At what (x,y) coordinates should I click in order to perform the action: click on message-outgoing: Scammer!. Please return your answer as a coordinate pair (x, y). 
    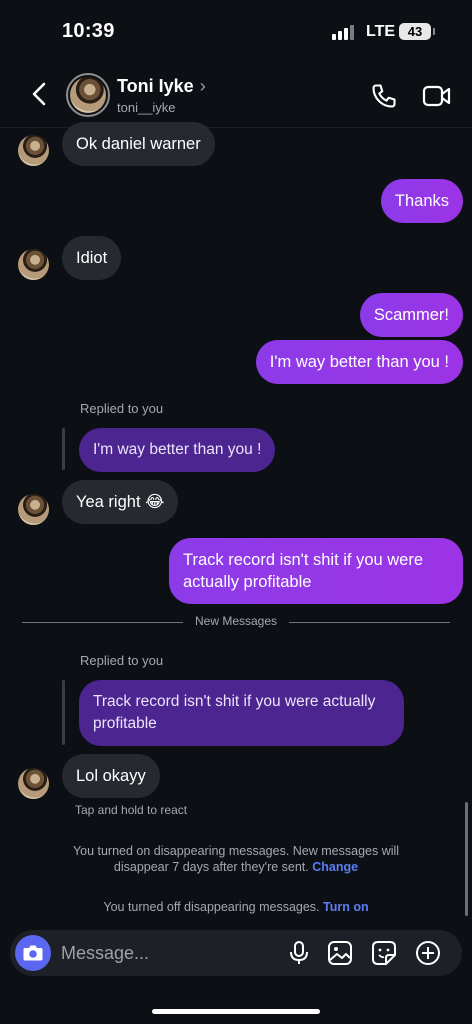
    Looking at the image, I should click on (411, 315).